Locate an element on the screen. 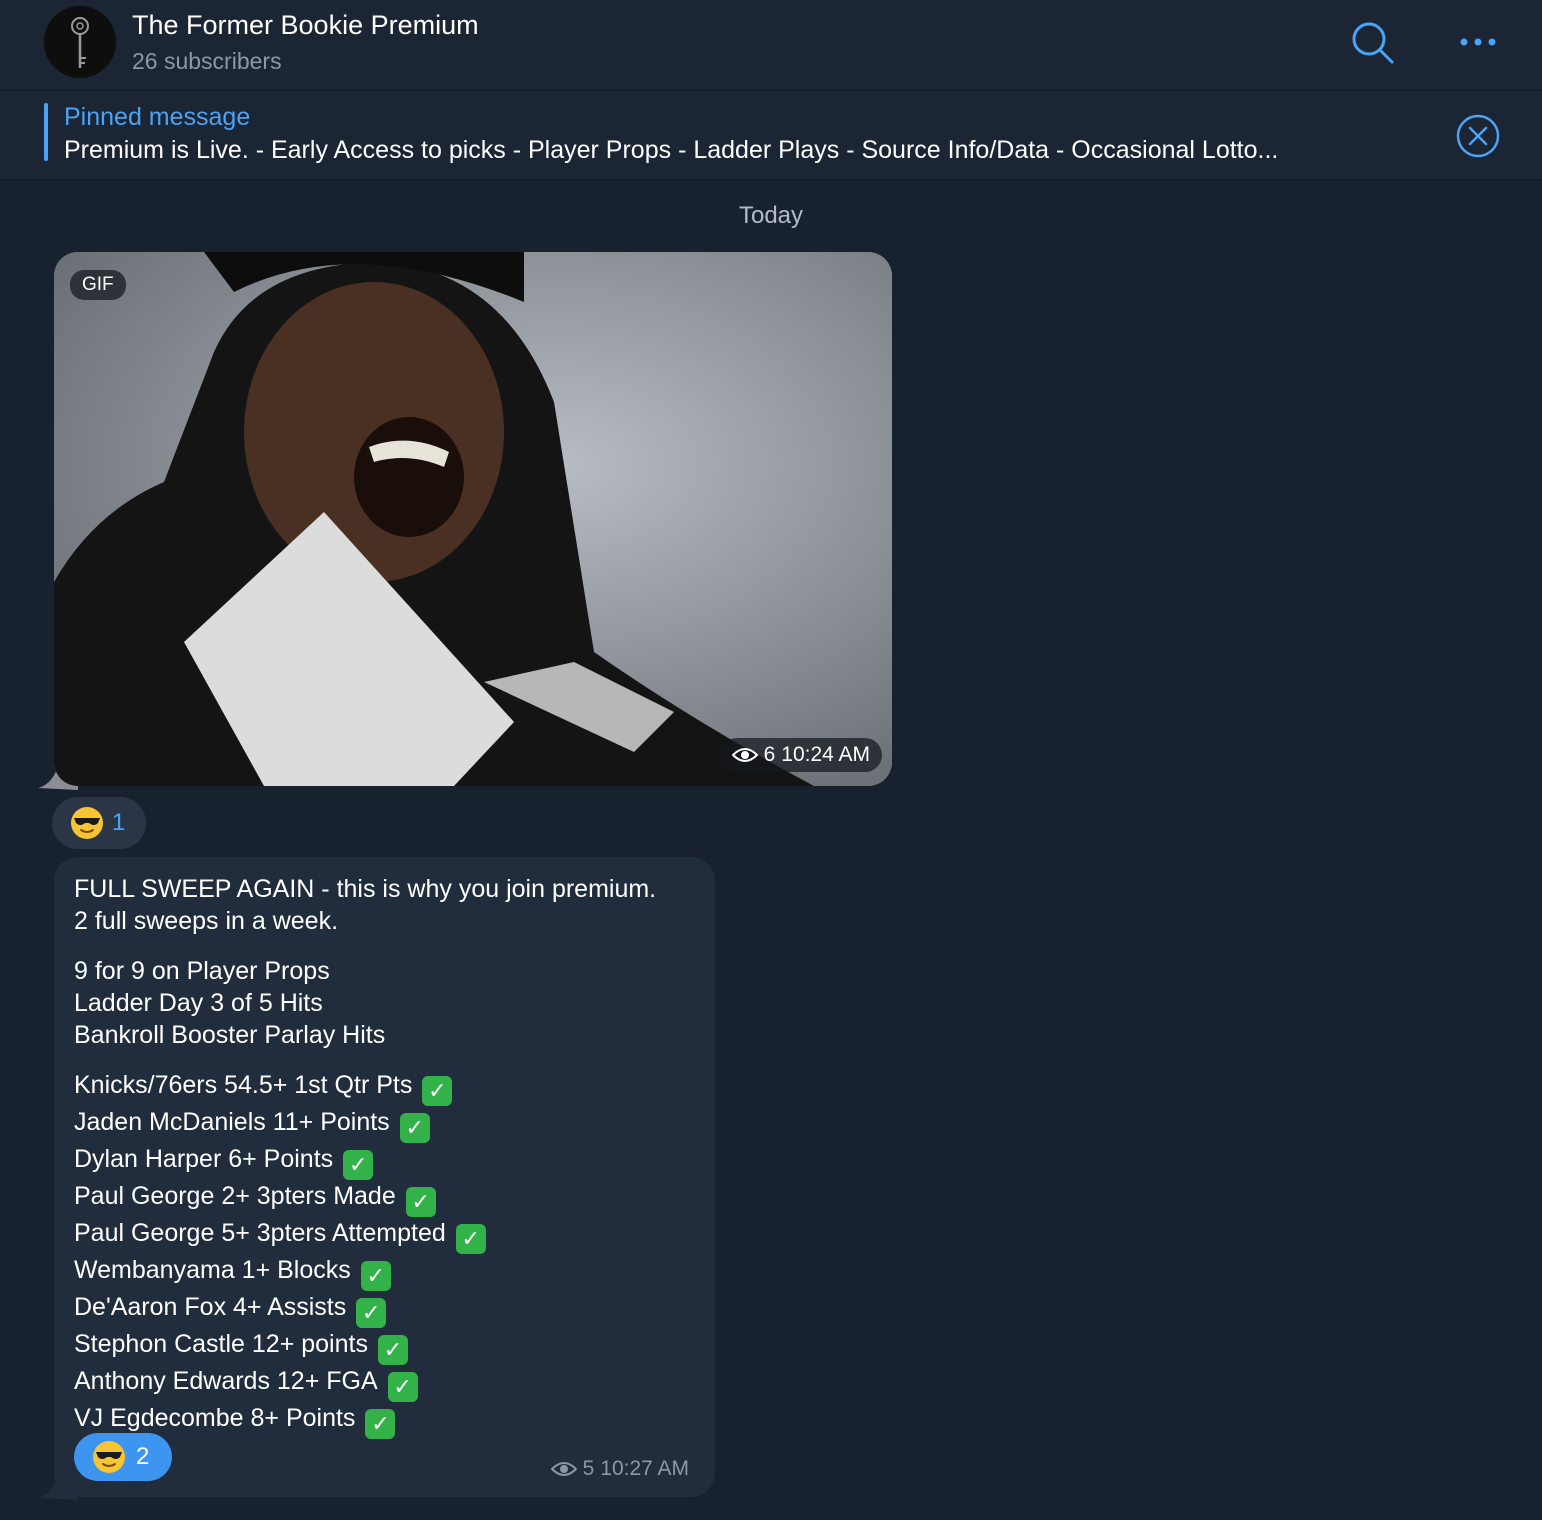  pinned-title: Pinned message is located at coordinates (157, 117).